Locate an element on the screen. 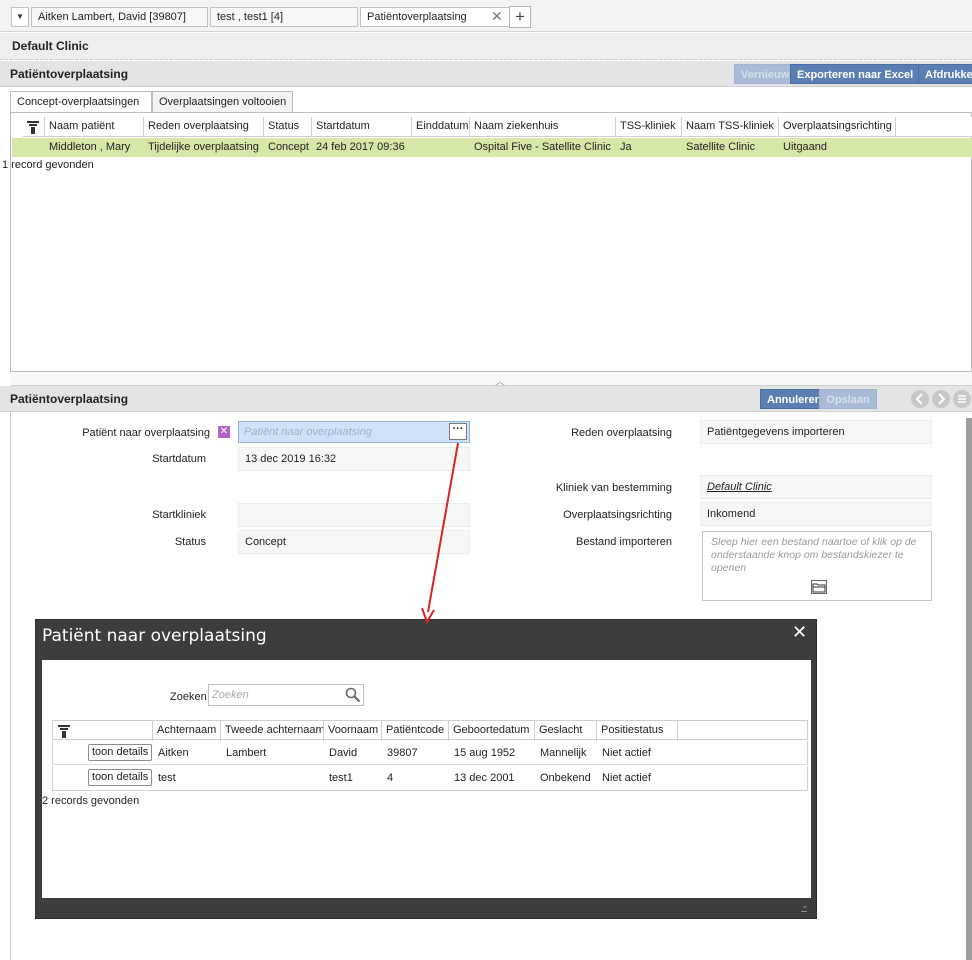 This screenshot has width=972, height=960. tab-patient-transfer: Patiëntoverplaatsing is located at coordinates (435, 17).